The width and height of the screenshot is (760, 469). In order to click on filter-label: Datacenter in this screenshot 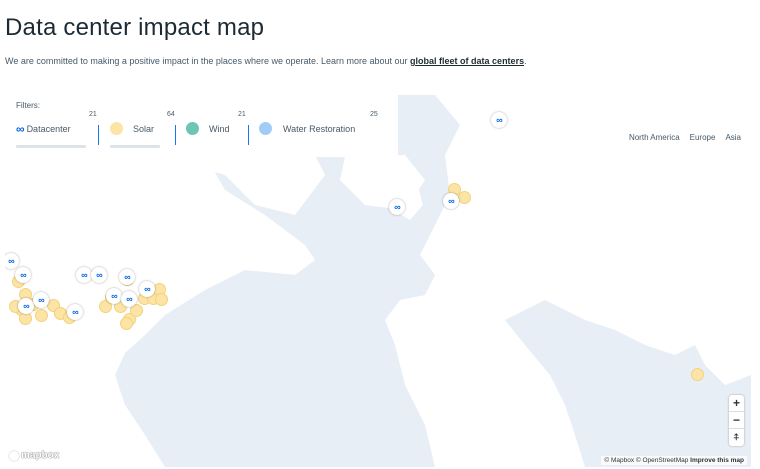, I will do `click(48, 129)`.